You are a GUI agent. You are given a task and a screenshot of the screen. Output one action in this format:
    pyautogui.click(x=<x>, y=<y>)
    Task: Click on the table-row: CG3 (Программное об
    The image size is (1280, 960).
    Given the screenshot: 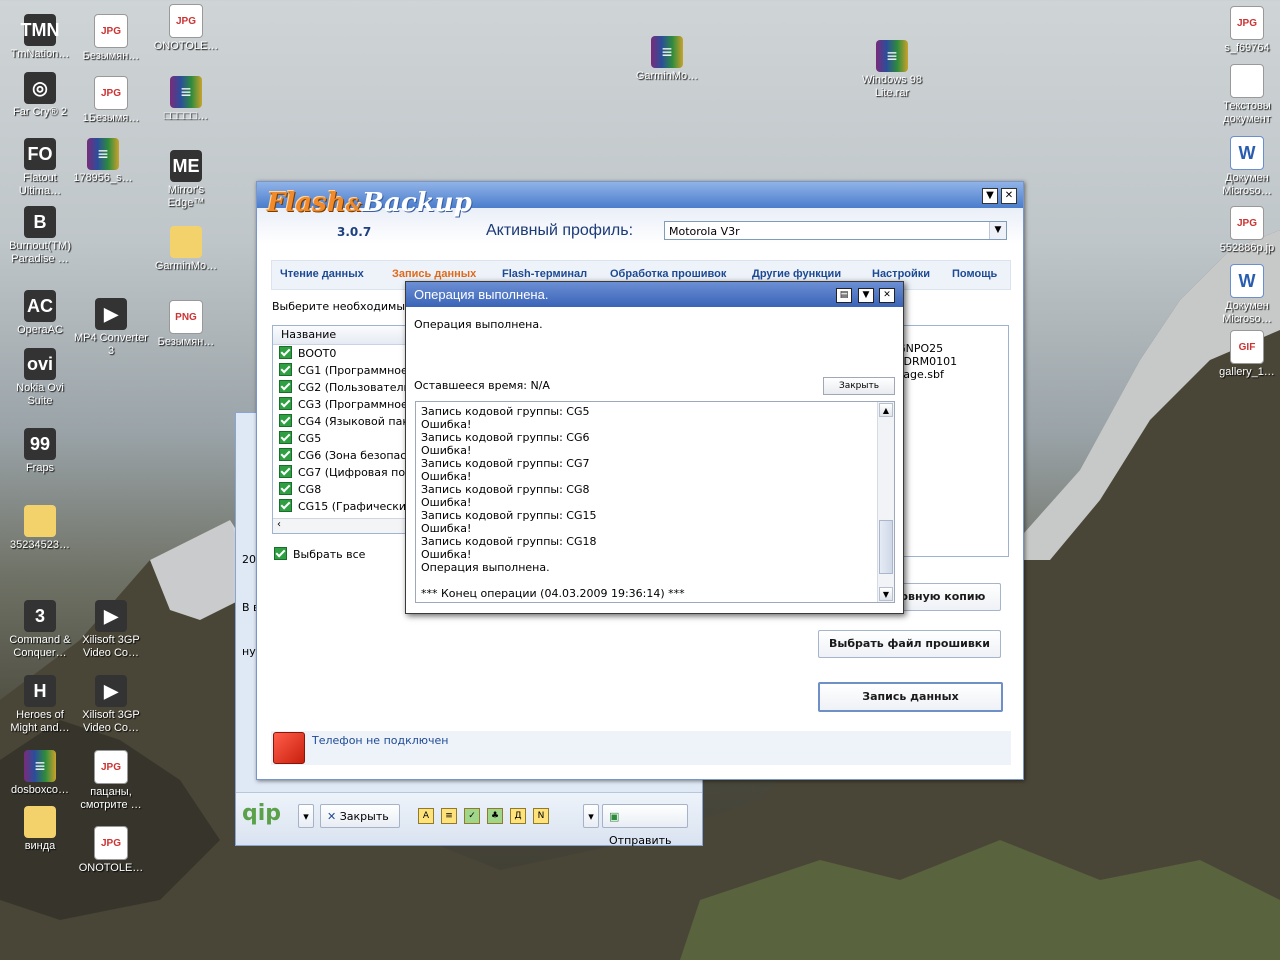 What is the action you would take?
    pyautogui.click(x=340, y=404)
    